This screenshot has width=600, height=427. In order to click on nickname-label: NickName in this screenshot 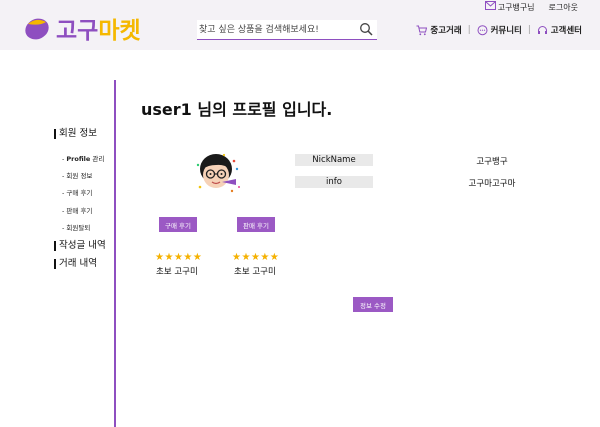, I will do `click(334, 160)`.